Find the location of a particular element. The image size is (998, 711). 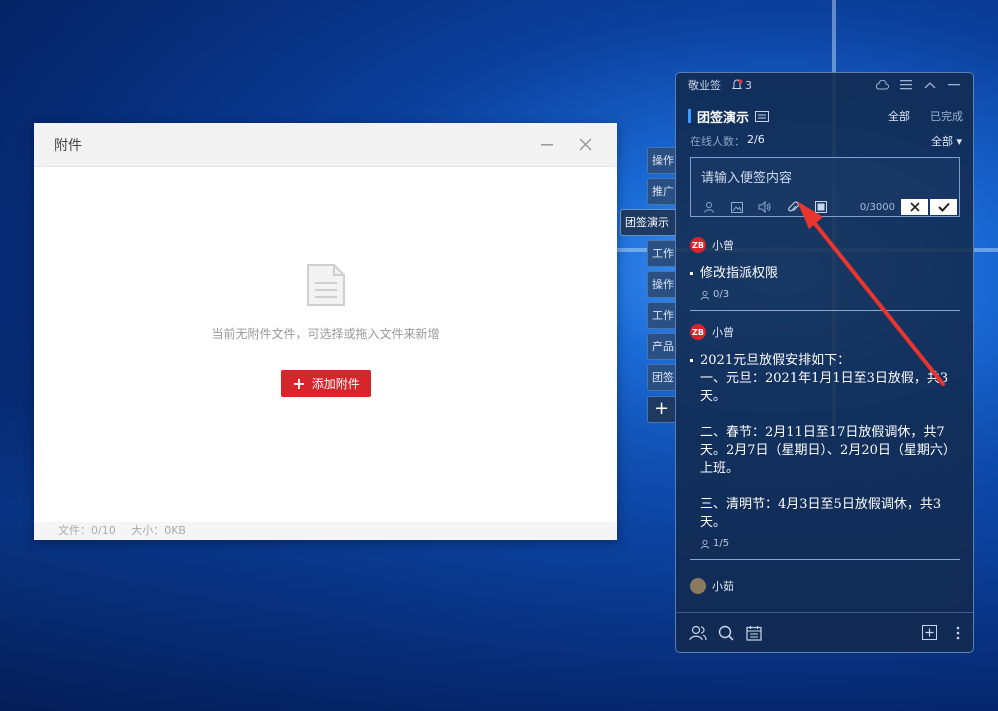

cancel-note-button is located at coordinates (914, 207).